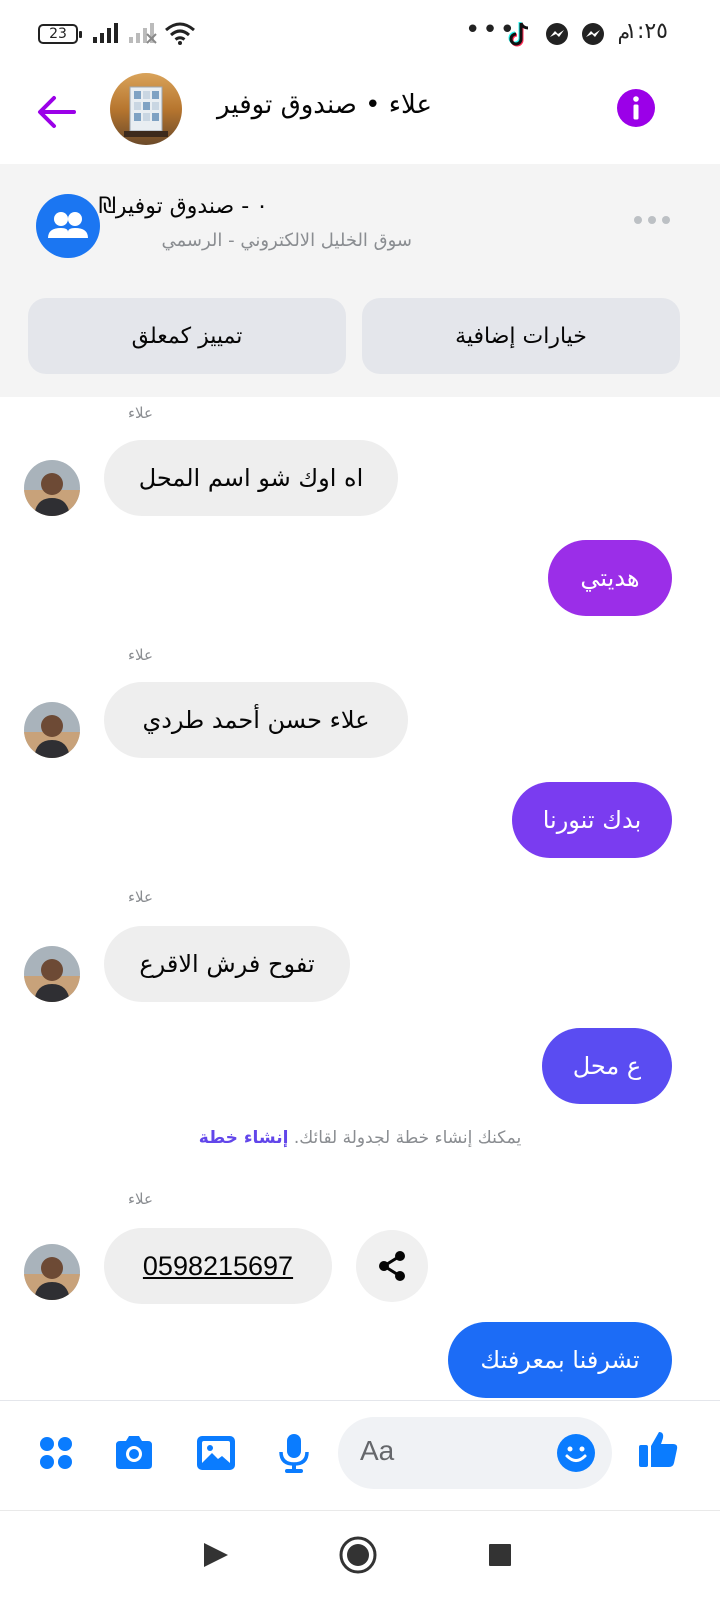 Image resolution: width=720 pixels, height=1600 pixels. Describe the element at coordinates (183, 206) in the screenshot. I see `group-name: ₪٠ - صندوق توفير` at that location.